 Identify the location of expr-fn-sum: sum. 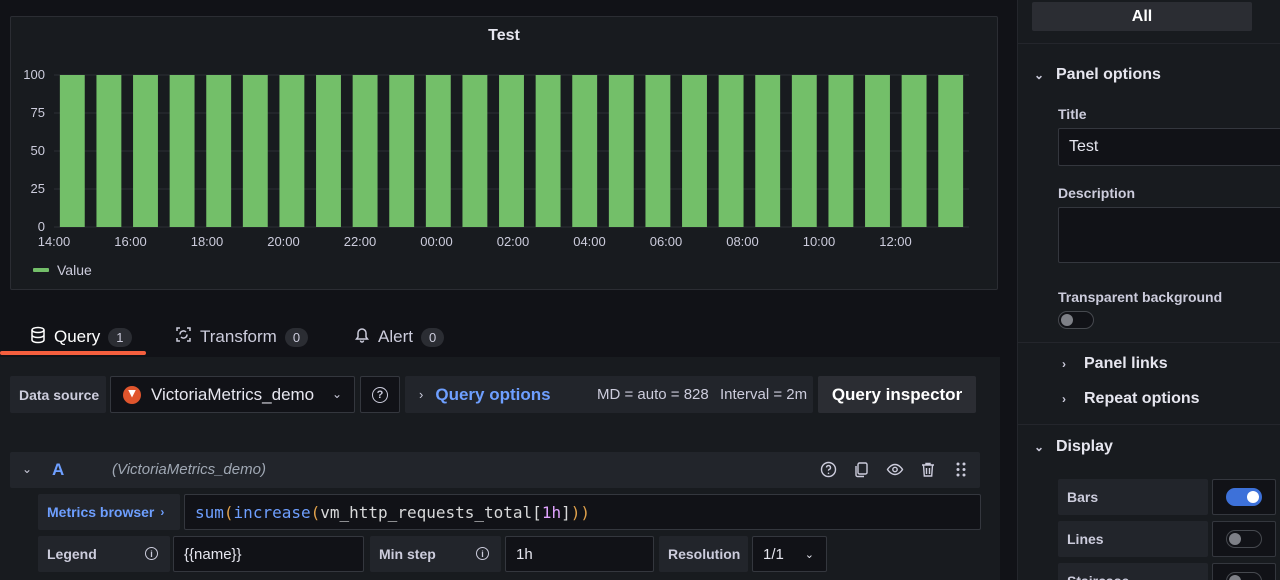
(209, 512).